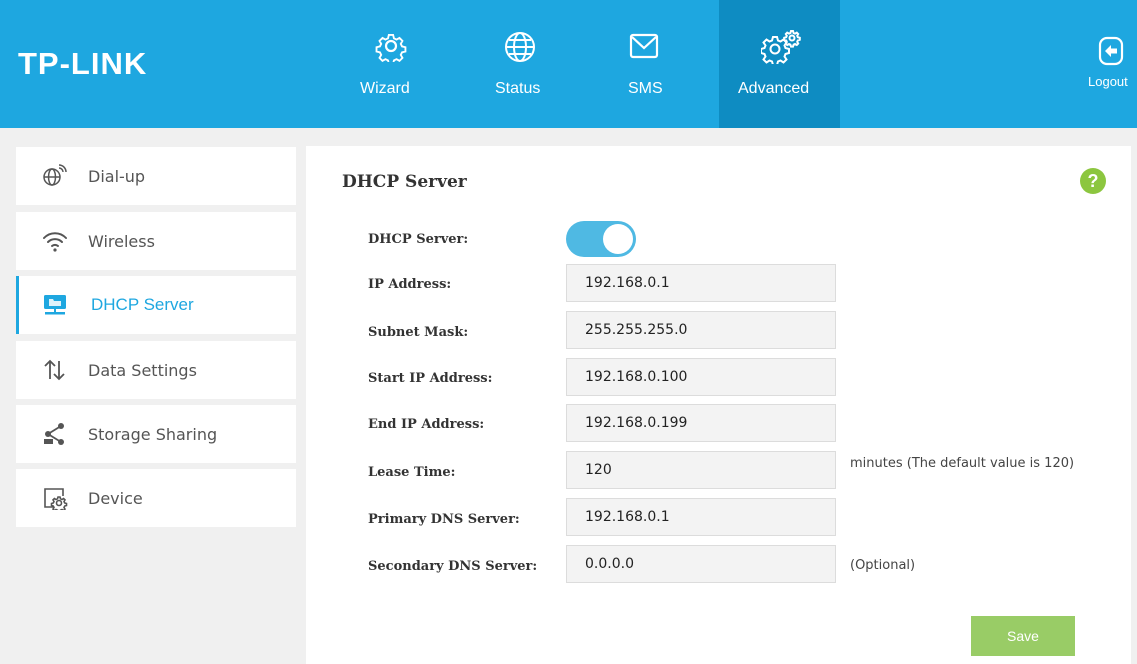 The image size is (1137, 664). I want to click on nav-sms-label: SMS, so click(645, 88).